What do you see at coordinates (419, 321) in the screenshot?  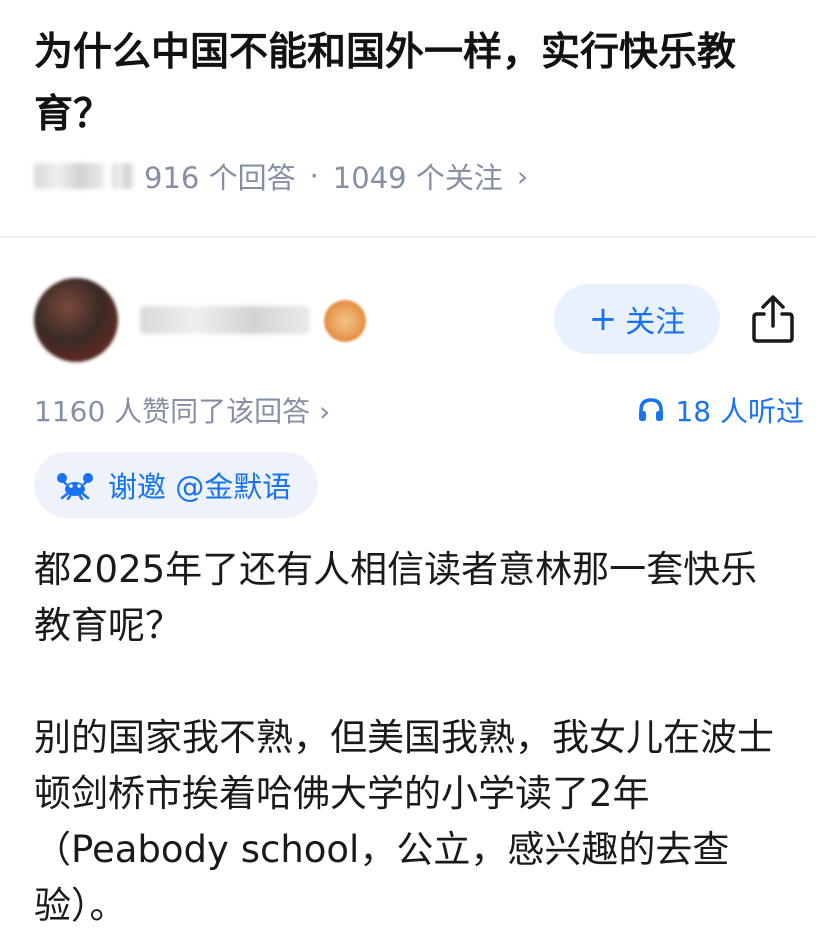 I see `author-row: + 关注` at bounding box center [419, 321].